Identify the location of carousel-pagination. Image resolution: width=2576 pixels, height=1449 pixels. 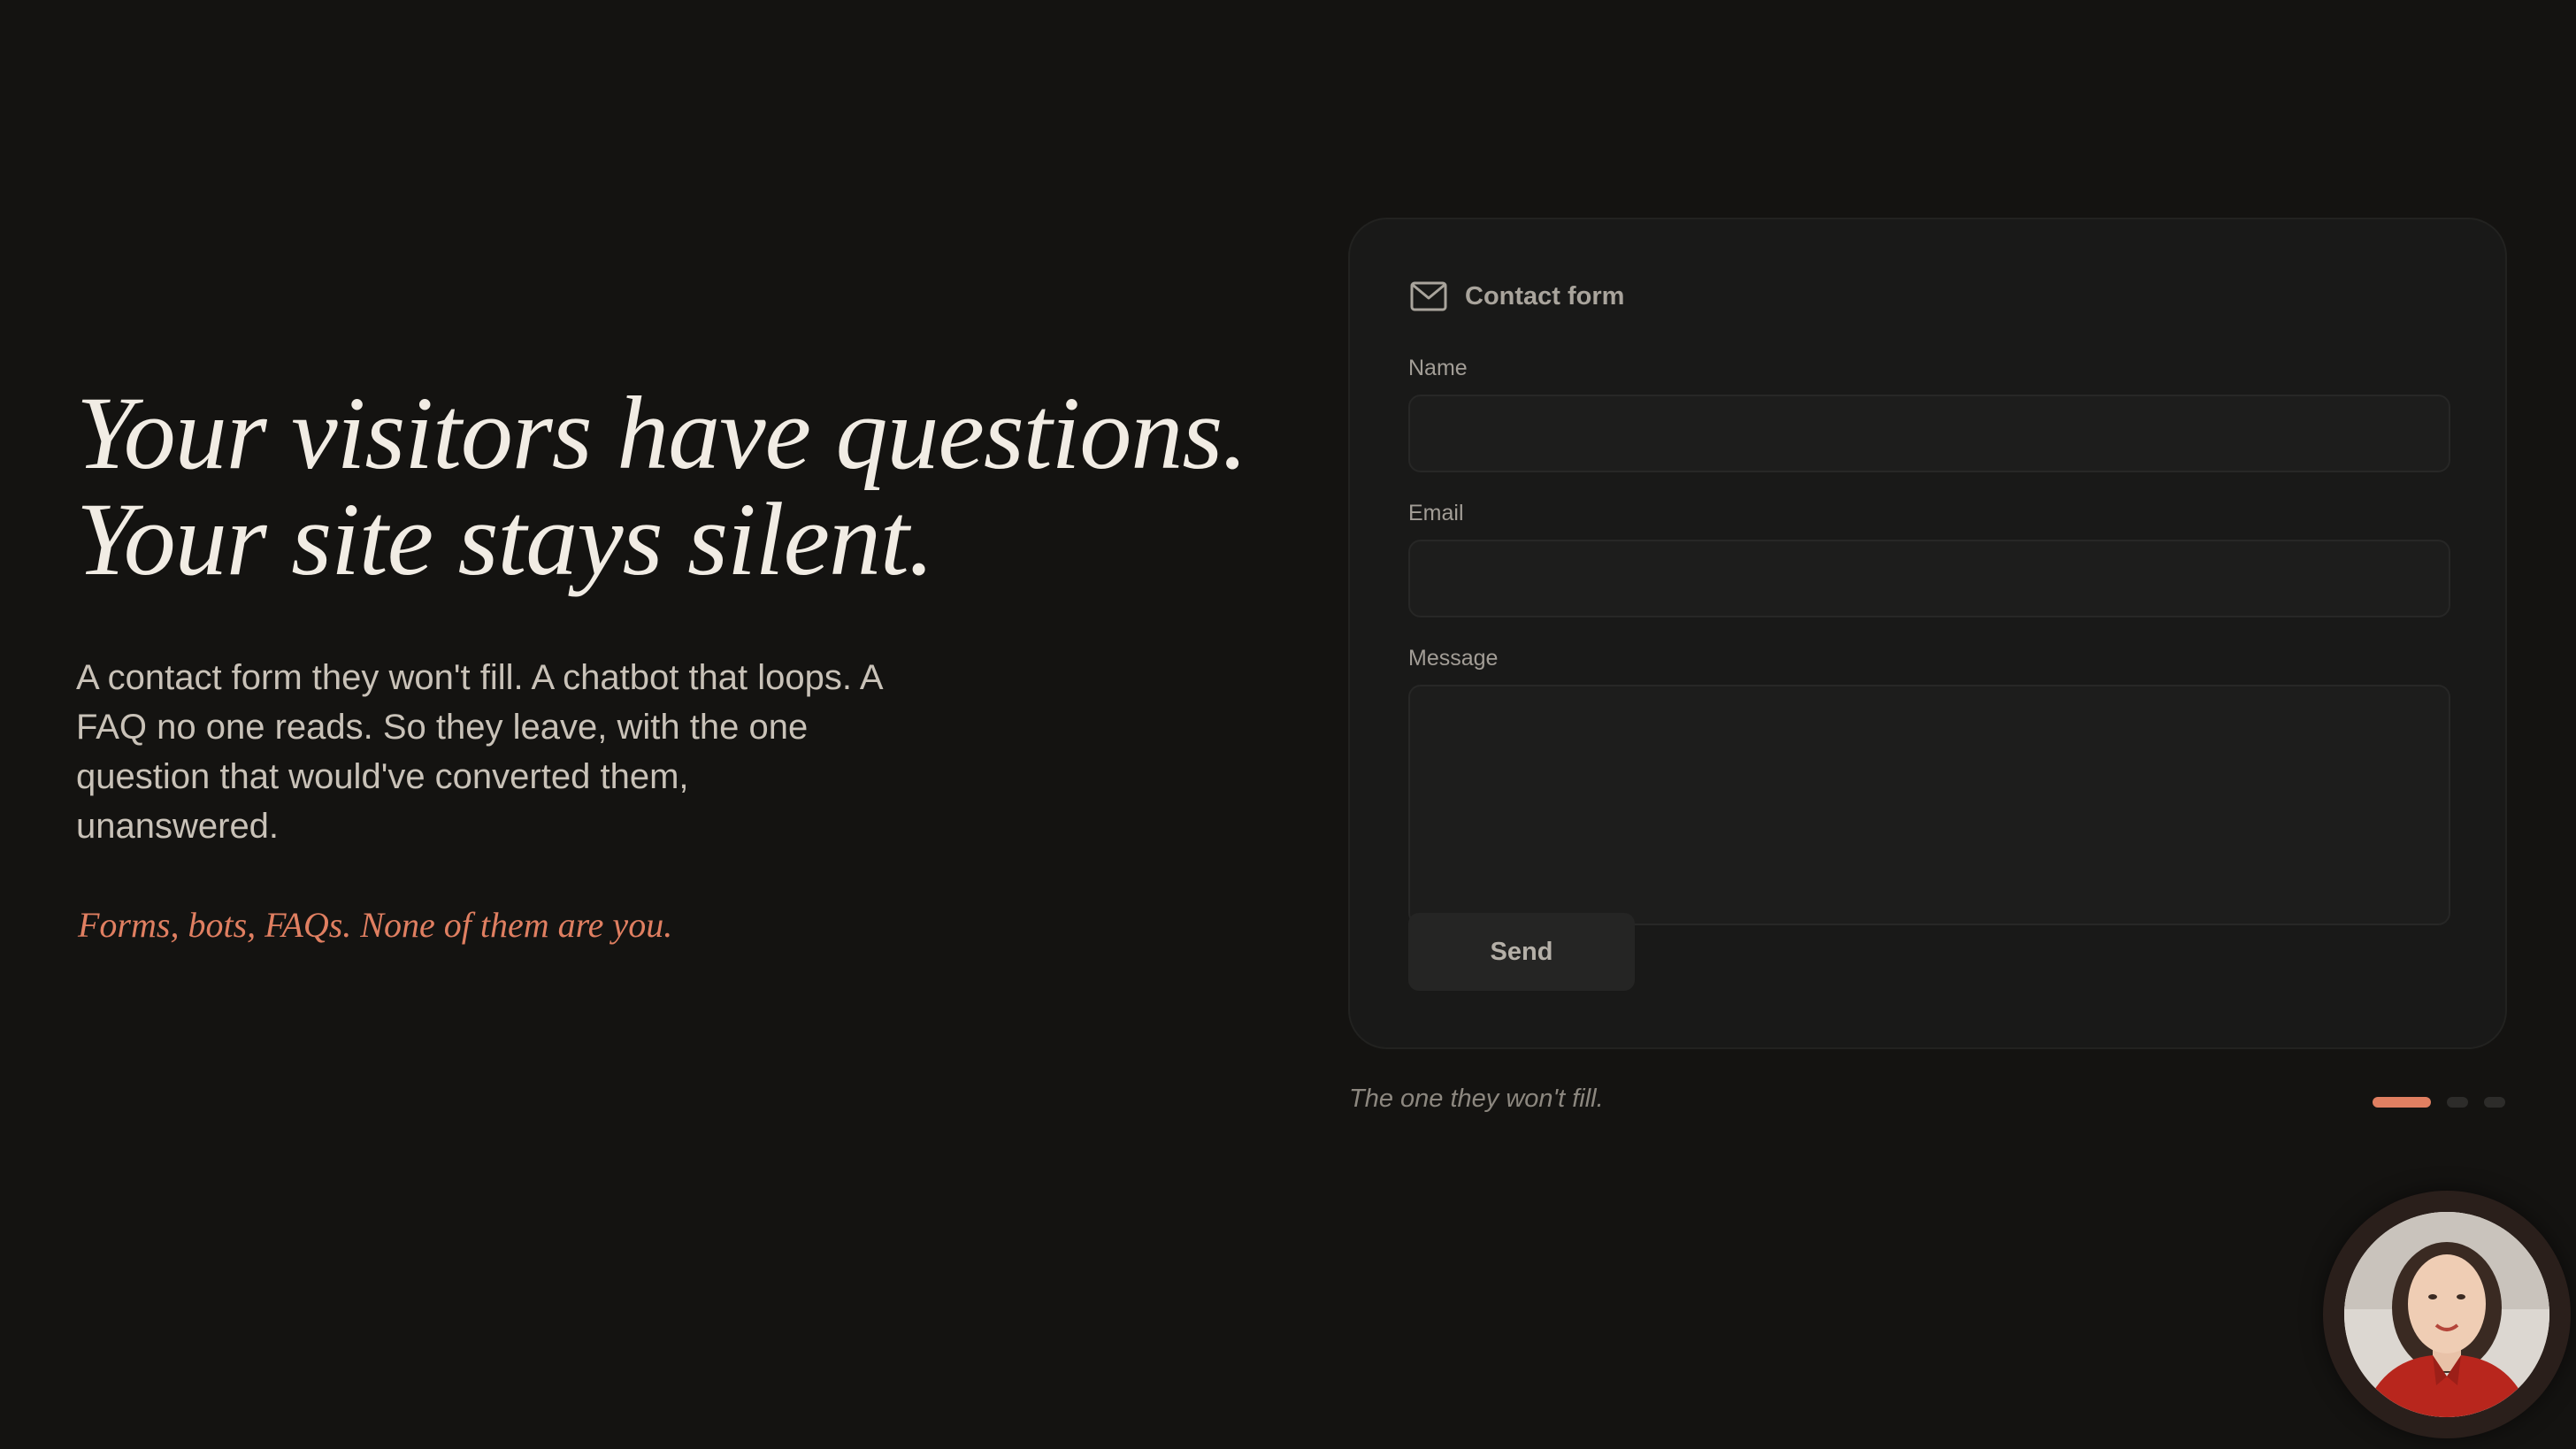
(2439, 1102).